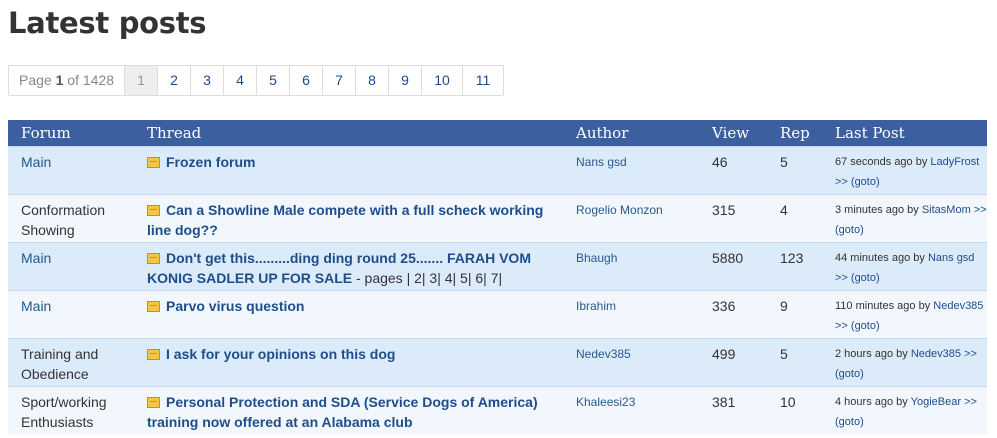 The image size is (997, 438). Describe the element at coordinates (373, 80) in the screenshot. I see `page-link-8: 8` at that location.